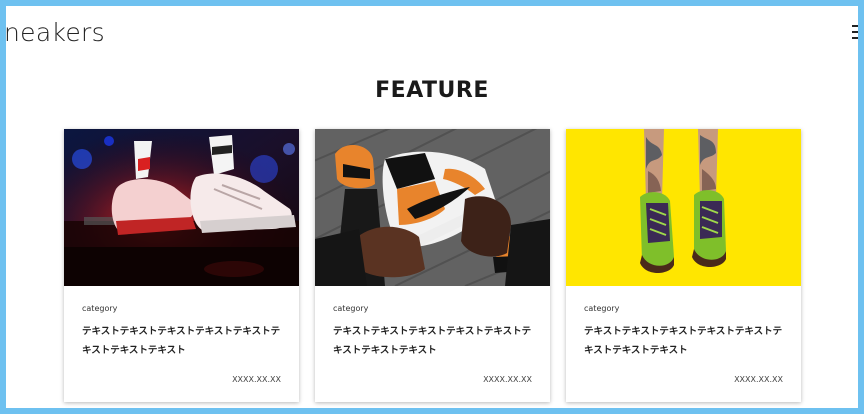 The width and height of the screenshot is (864, 414). What do you see at coordinates (55, 32) in the screenshot?
I see `site-logo: neakers` at bounding box center [55, 32].